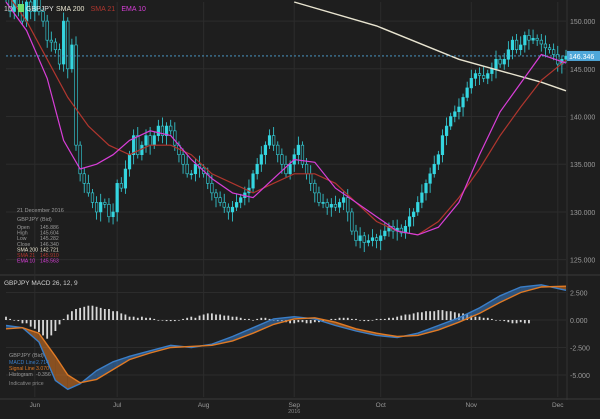 This screenshot has height=419, width=600. What do you see at coordinates (582, 261) in the screenshot?
I see `price-axis-tick-label: 125.000` at bounding box center [582, 261].